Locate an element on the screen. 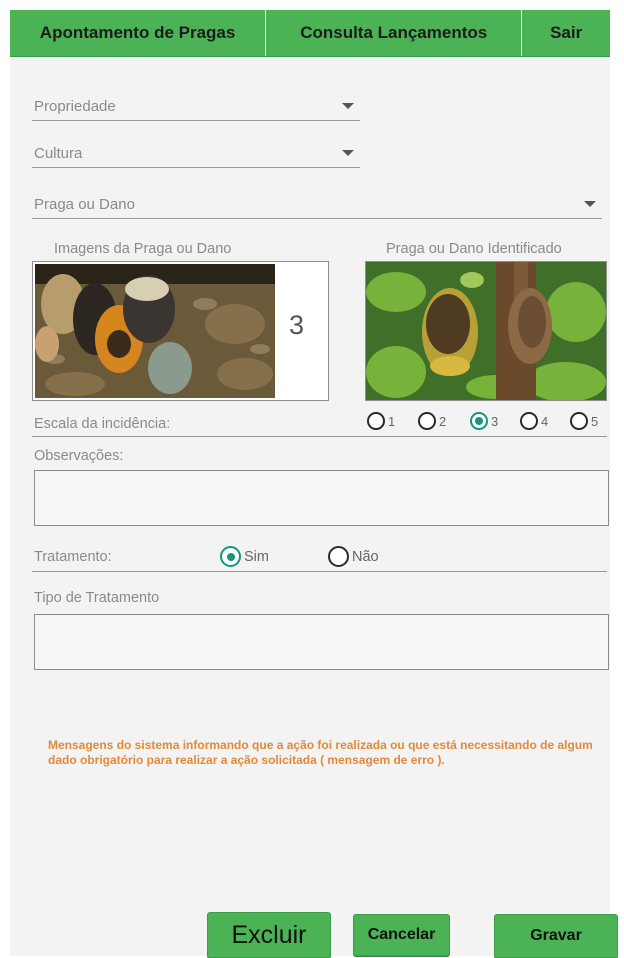 The image size is (624, 958). identificado-label: Praga ou Dano Identificado is located at coordinates (474, 249).